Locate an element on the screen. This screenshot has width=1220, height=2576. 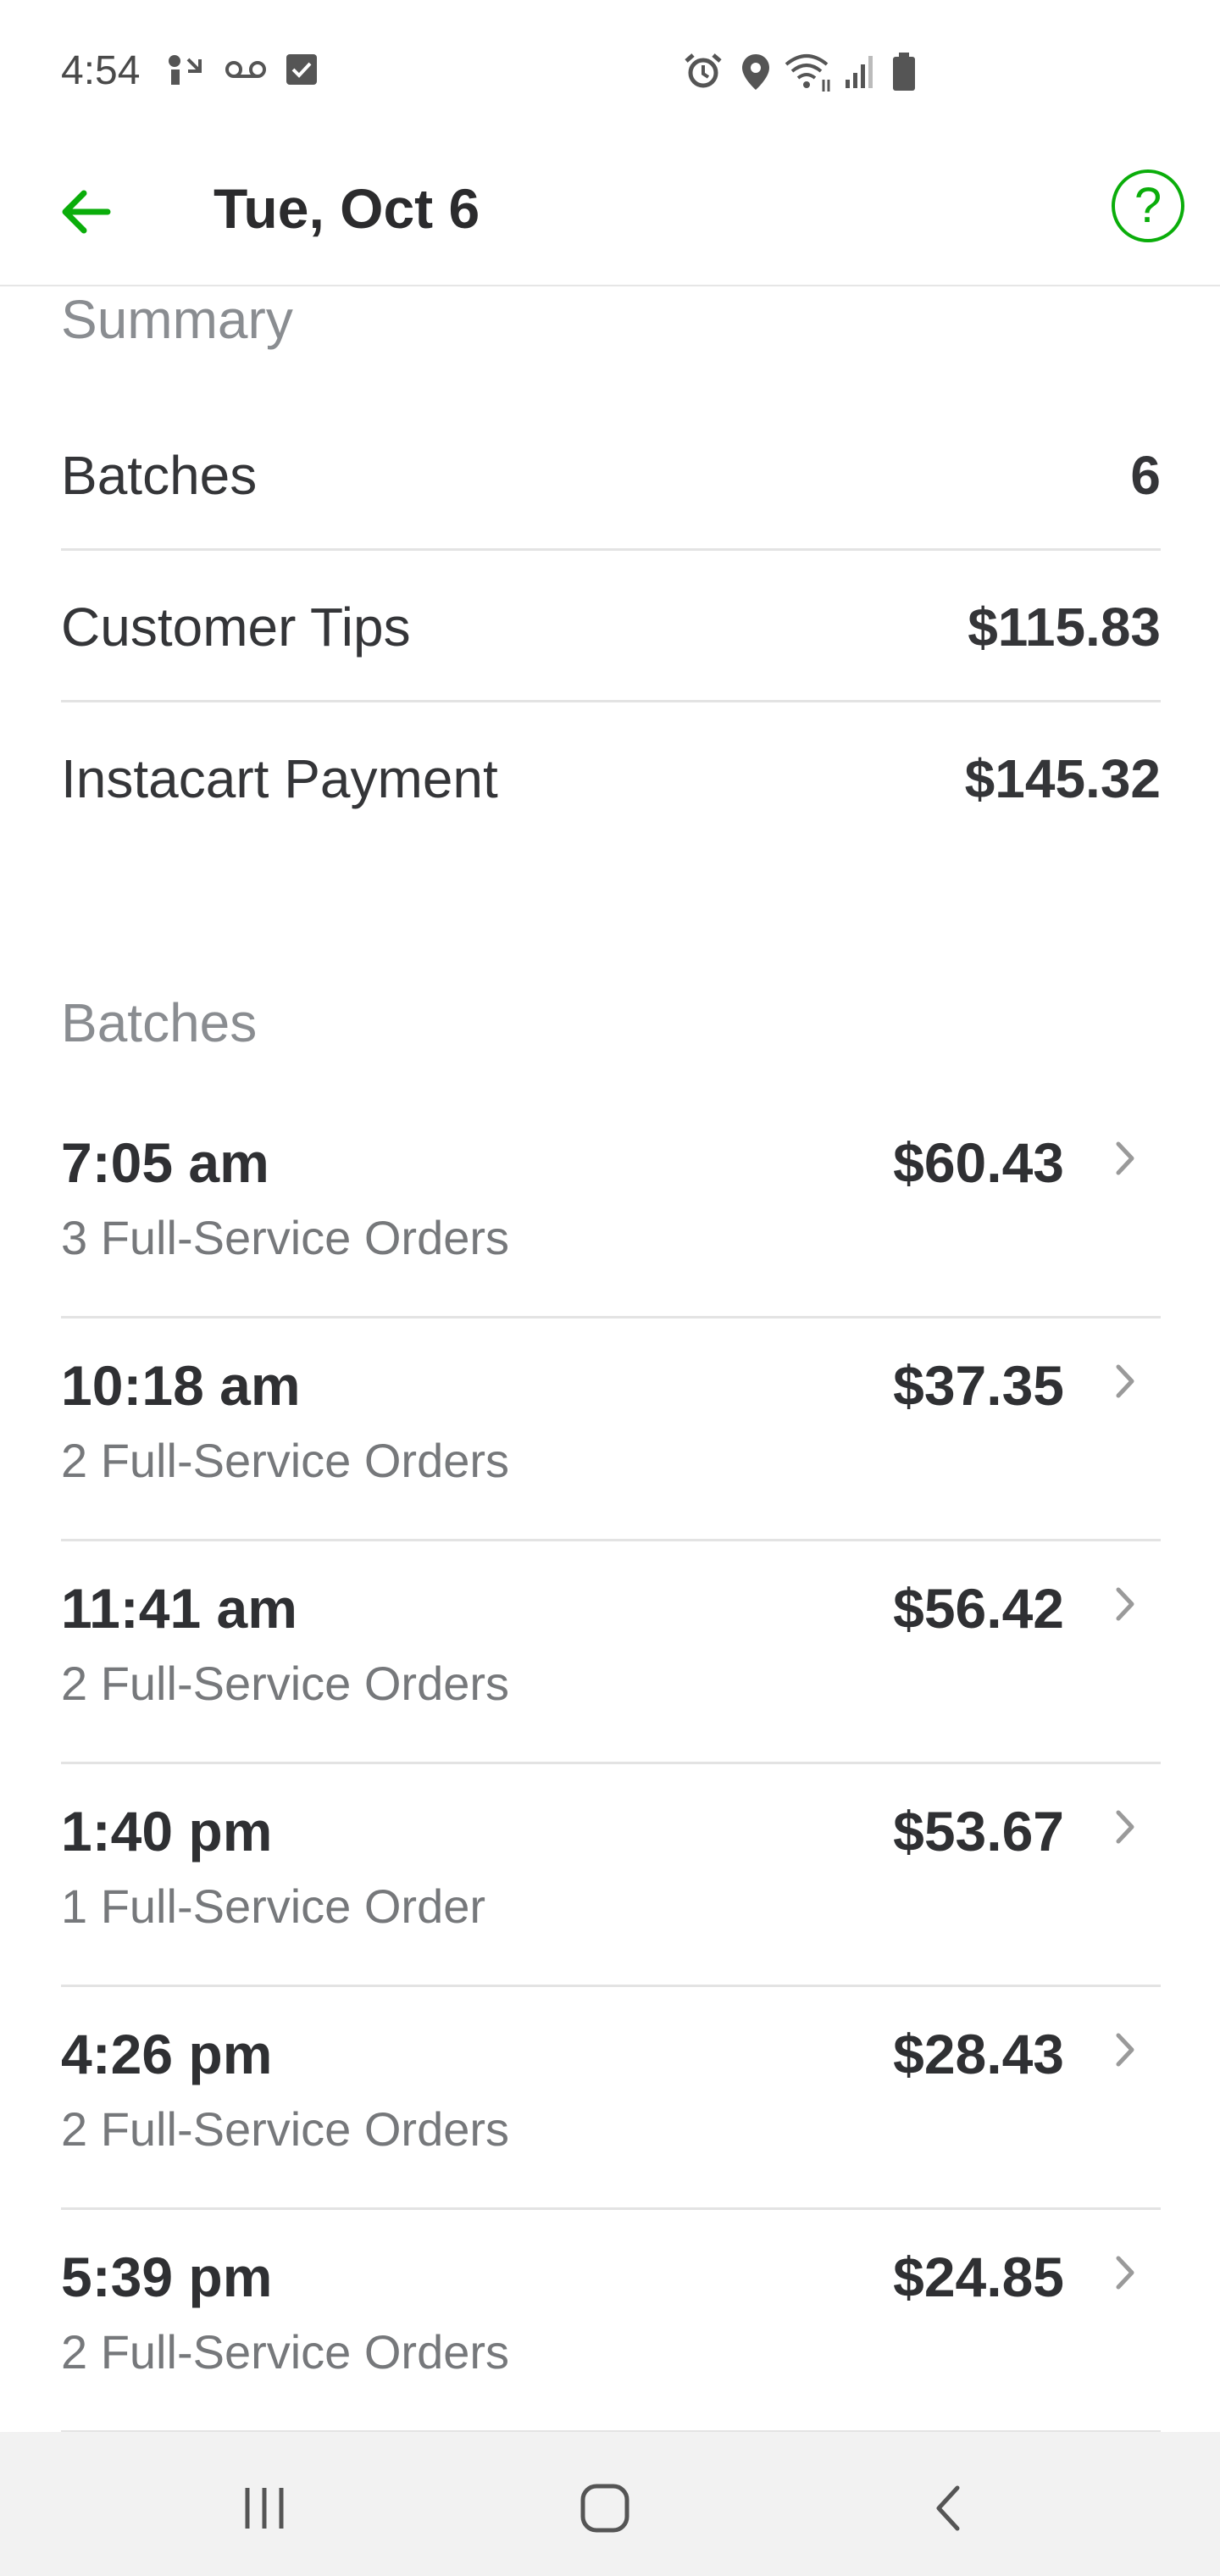
question-mark-icon: ? is located at coordinates (1148, 205).